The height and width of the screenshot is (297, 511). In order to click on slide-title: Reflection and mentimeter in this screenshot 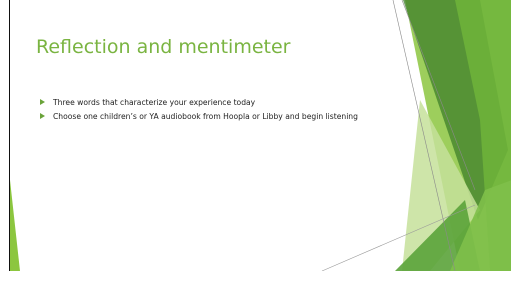, I will do `click(163, 47)`.